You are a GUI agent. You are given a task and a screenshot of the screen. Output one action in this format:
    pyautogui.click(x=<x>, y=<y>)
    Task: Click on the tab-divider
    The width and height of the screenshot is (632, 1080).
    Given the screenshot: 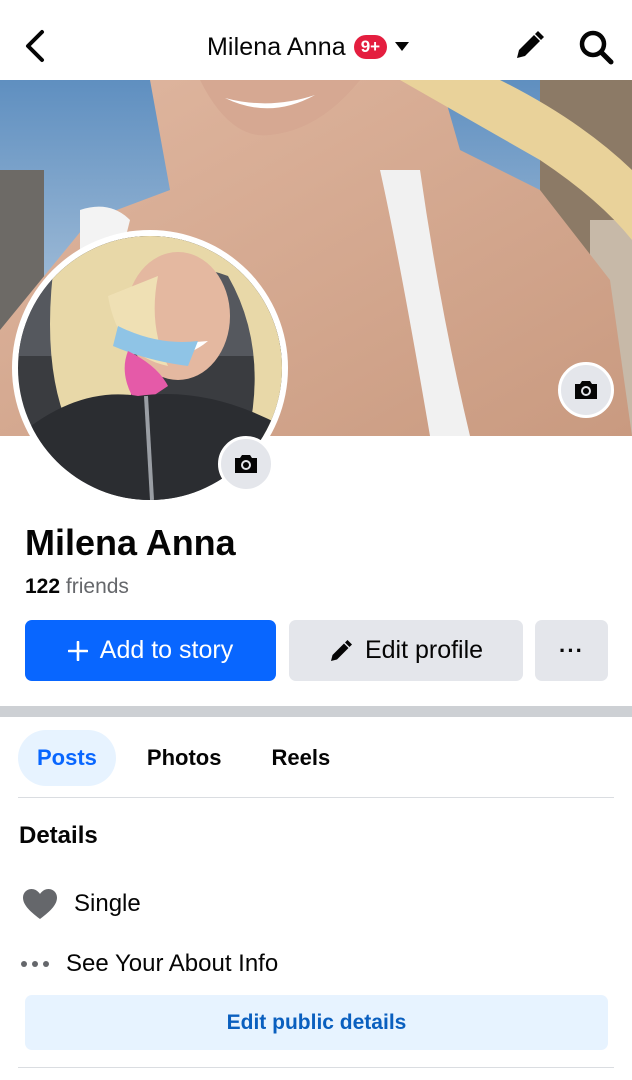 What is the action you would take?
    pyautogui.click(x=316, y=797)
    